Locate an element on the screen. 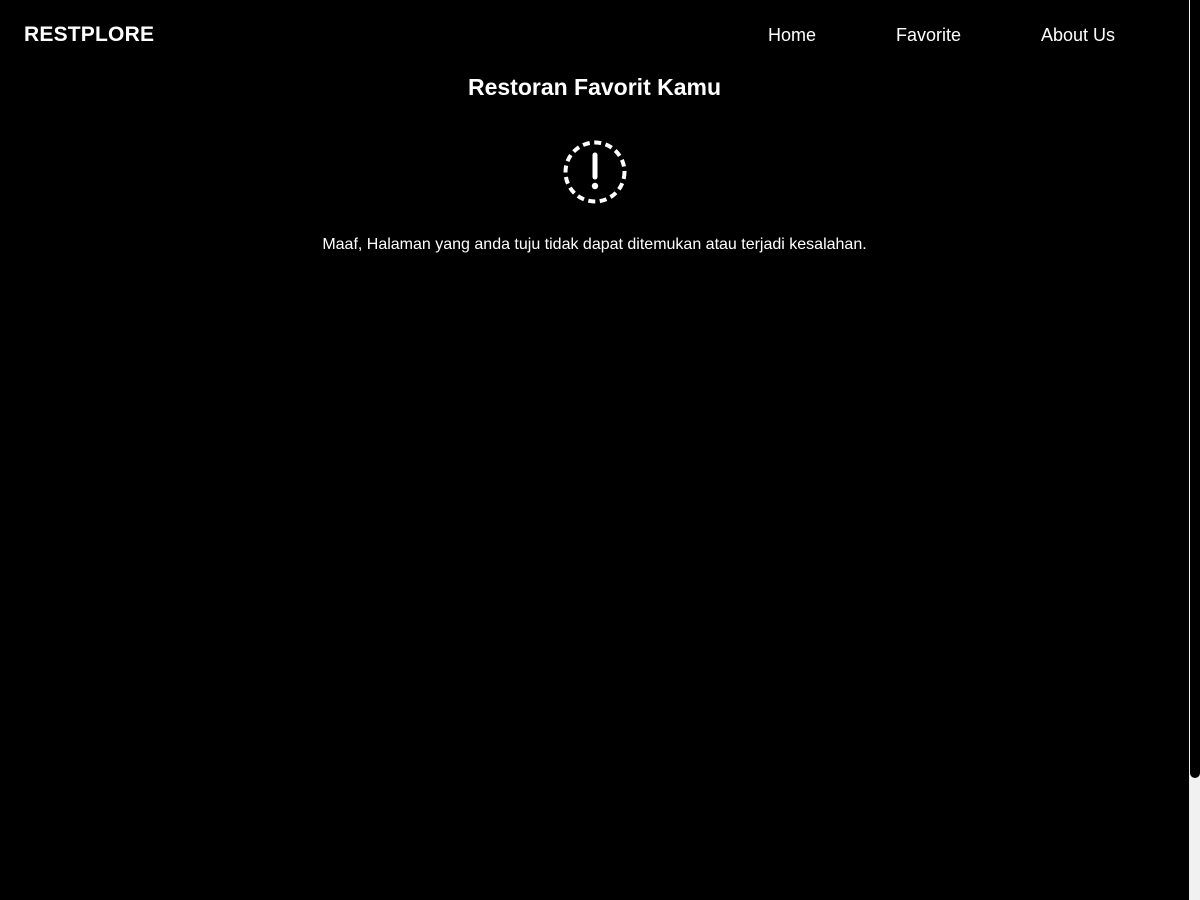 The height and width of the screenshot is (900, 1200). scrollbar-thumb is located at coordinates (1195, 389).